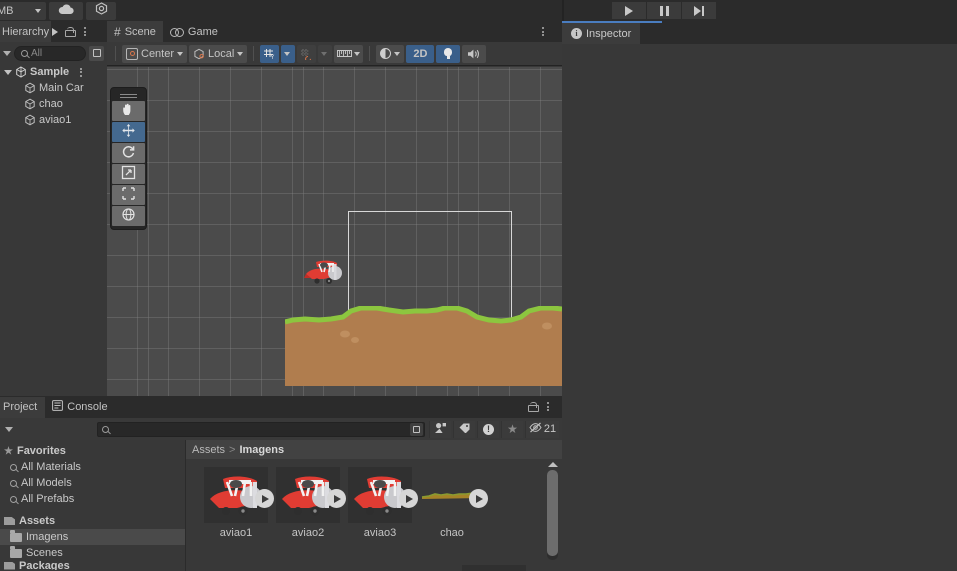 The width and height of the screenshot is (957, 571). Describe the element at coordinates (37, 53) in the screenshot. I see `hierarchy-search-placeholder: All` at that location.